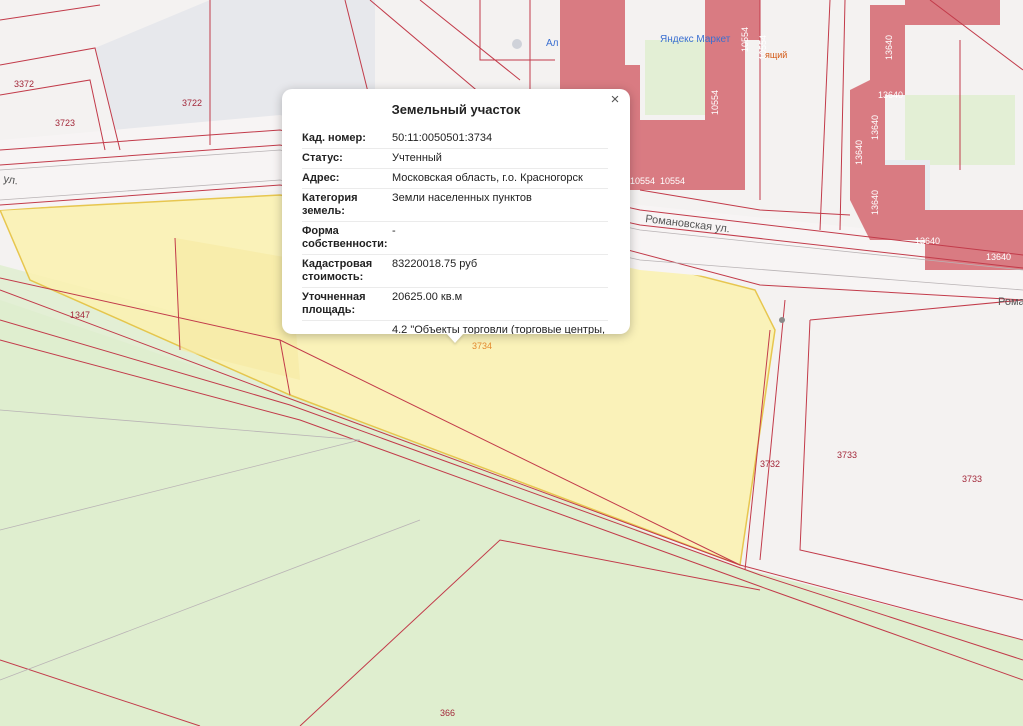 The height and width of the screenshot is (726, 1023). I want to click on info-value: Земли населенных пунктов, so click(500, 205).